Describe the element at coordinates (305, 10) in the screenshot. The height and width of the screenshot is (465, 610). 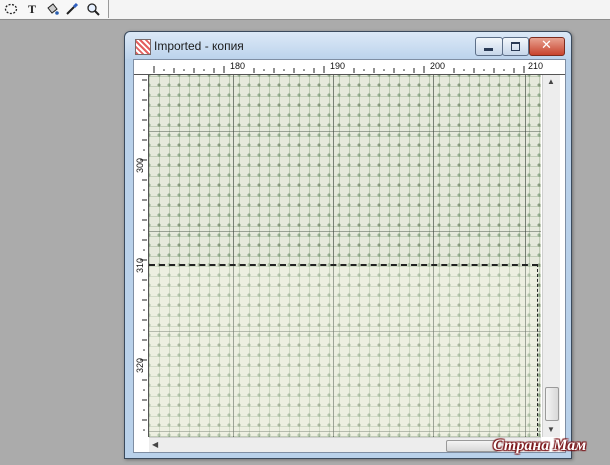
I see `tool-strip: T` at that location.